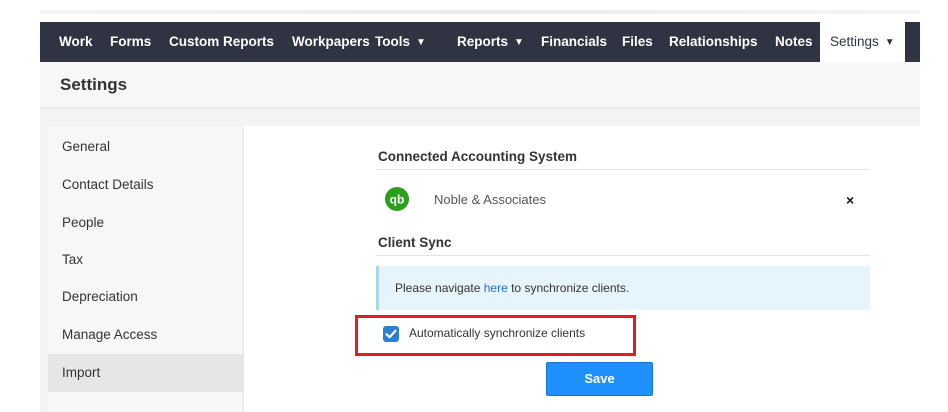 The width and height of the screenshot is (948, 412). I want to click on nav-relationships-label: Relationships, so click(713, 41).